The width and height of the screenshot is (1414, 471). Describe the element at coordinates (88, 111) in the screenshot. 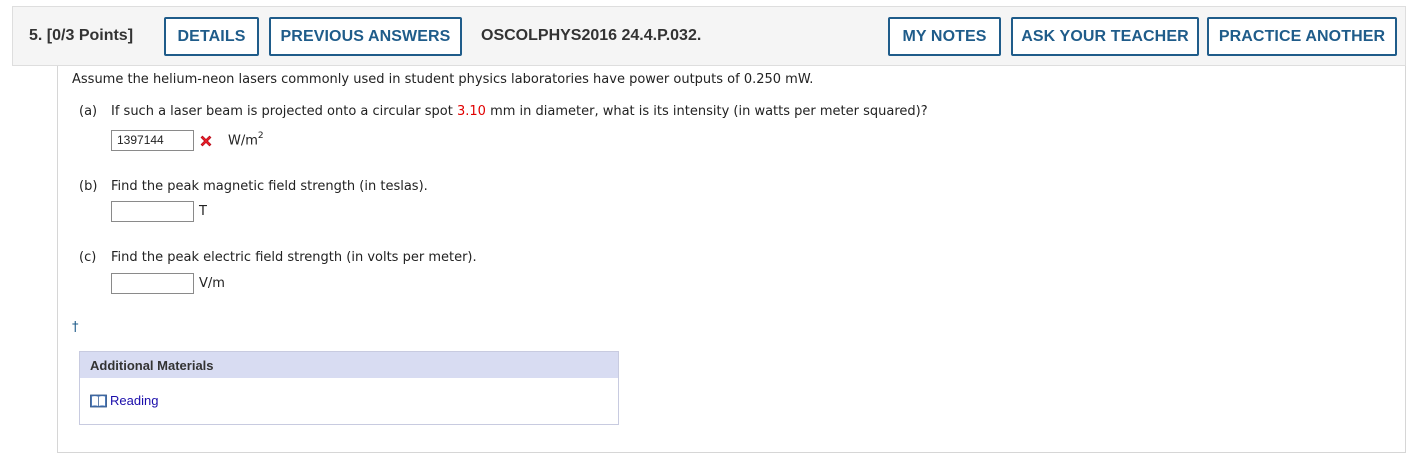

I see `part-a-label: (a)` at that location.